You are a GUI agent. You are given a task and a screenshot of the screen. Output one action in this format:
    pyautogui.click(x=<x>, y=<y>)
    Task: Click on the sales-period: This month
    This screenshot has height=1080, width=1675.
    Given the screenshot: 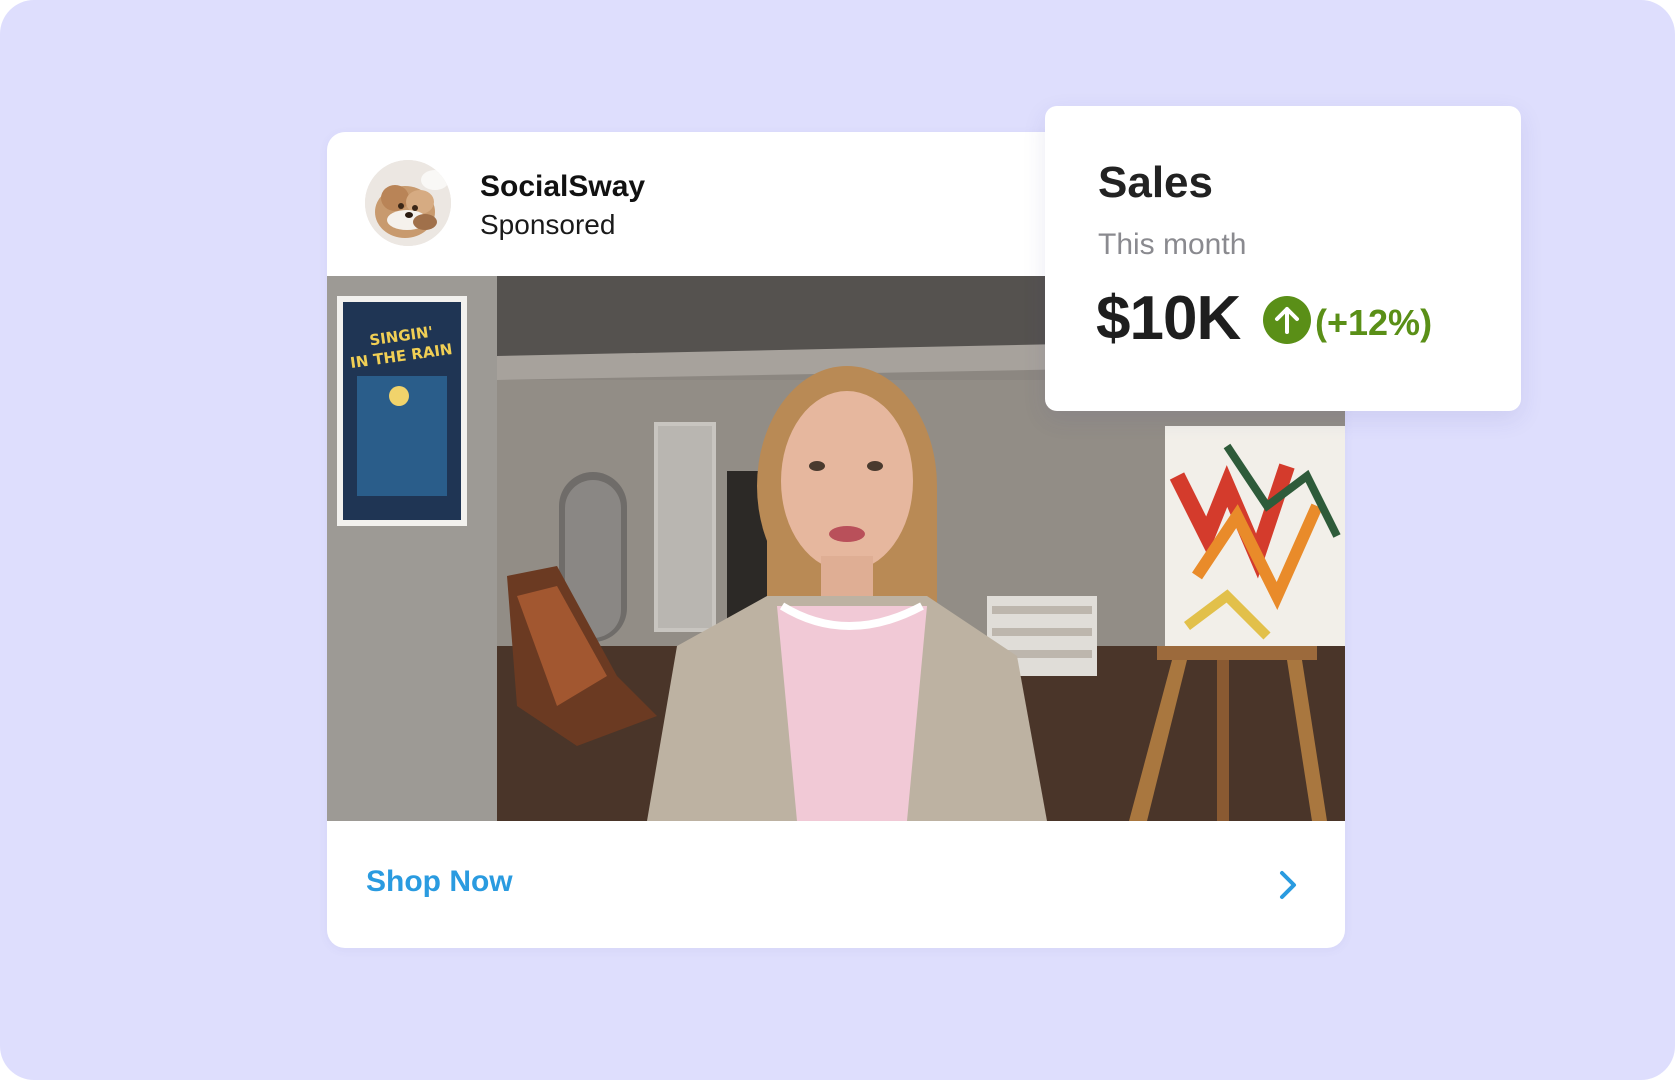 What is the action you would take?
    pyautogui.click(x=1172, y=244)
    